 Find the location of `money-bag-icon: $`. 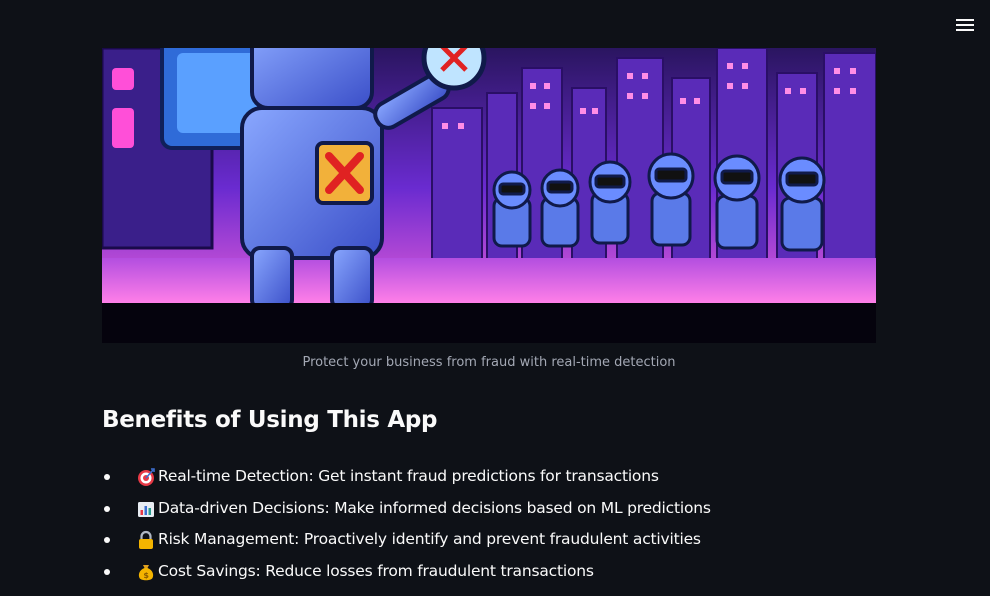

money-bag-icon: $ is located at coordinates (146, 572).